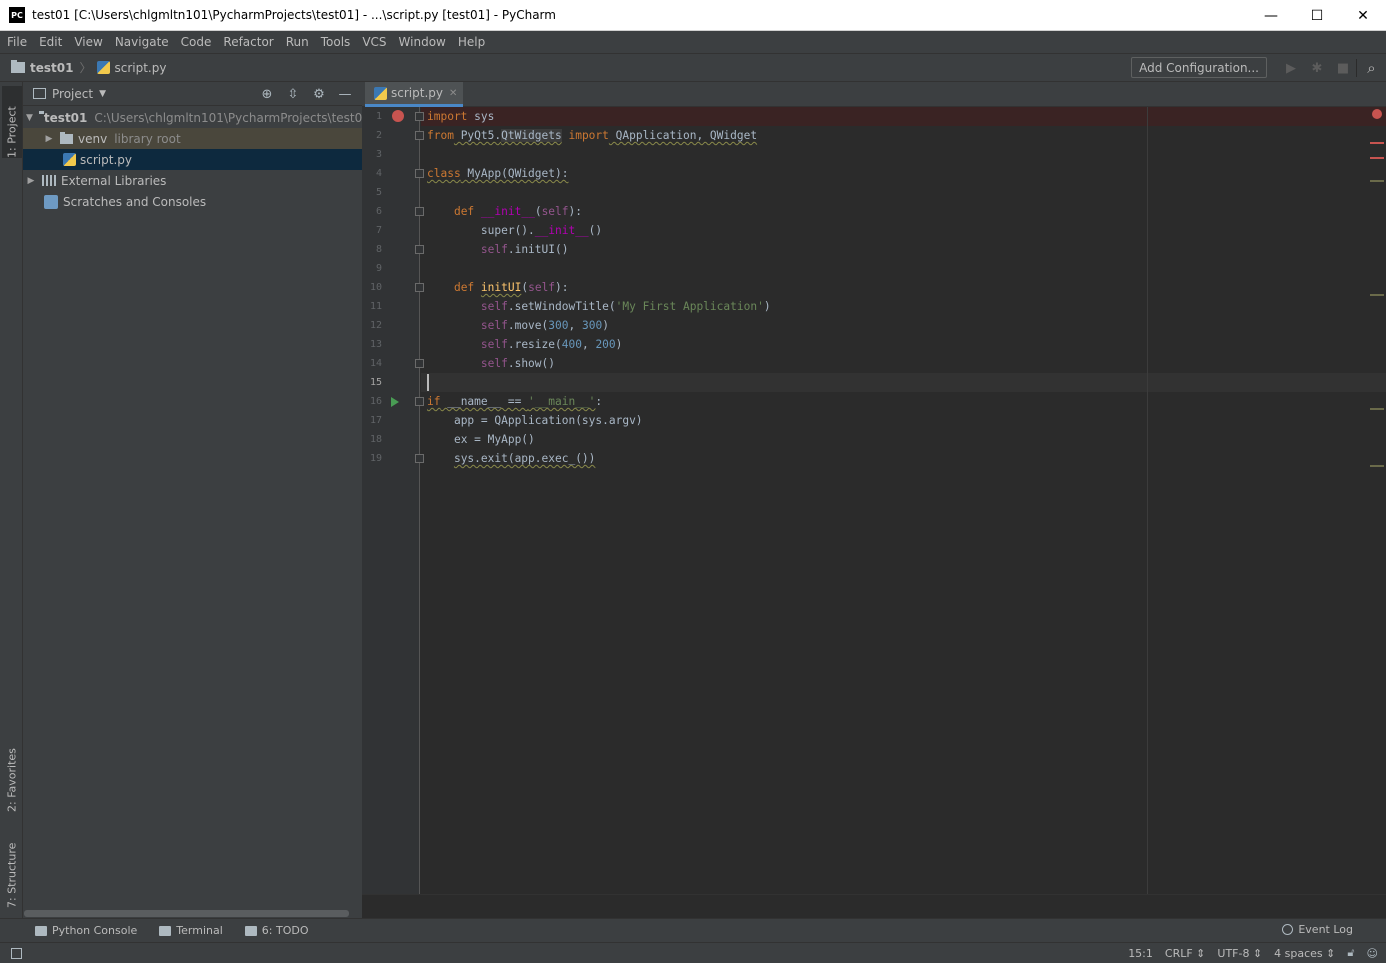 The width and height of the screenshot is (1386, 963). I want to click on todo-list-icon, so click(250, 930).